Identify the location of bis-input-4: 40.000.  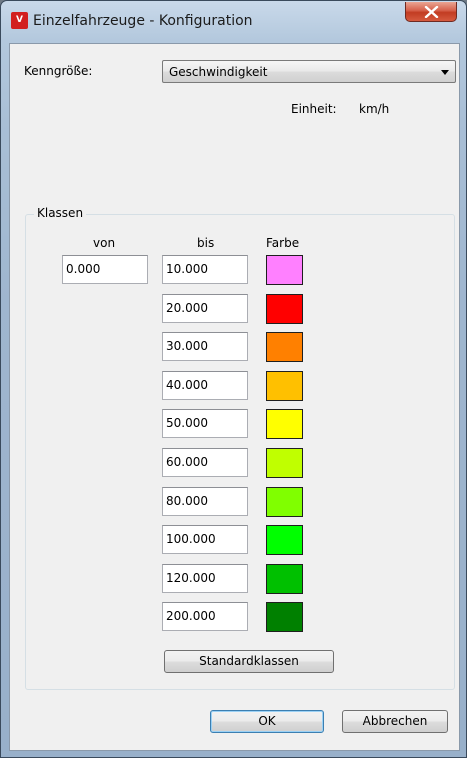
(205, 385).